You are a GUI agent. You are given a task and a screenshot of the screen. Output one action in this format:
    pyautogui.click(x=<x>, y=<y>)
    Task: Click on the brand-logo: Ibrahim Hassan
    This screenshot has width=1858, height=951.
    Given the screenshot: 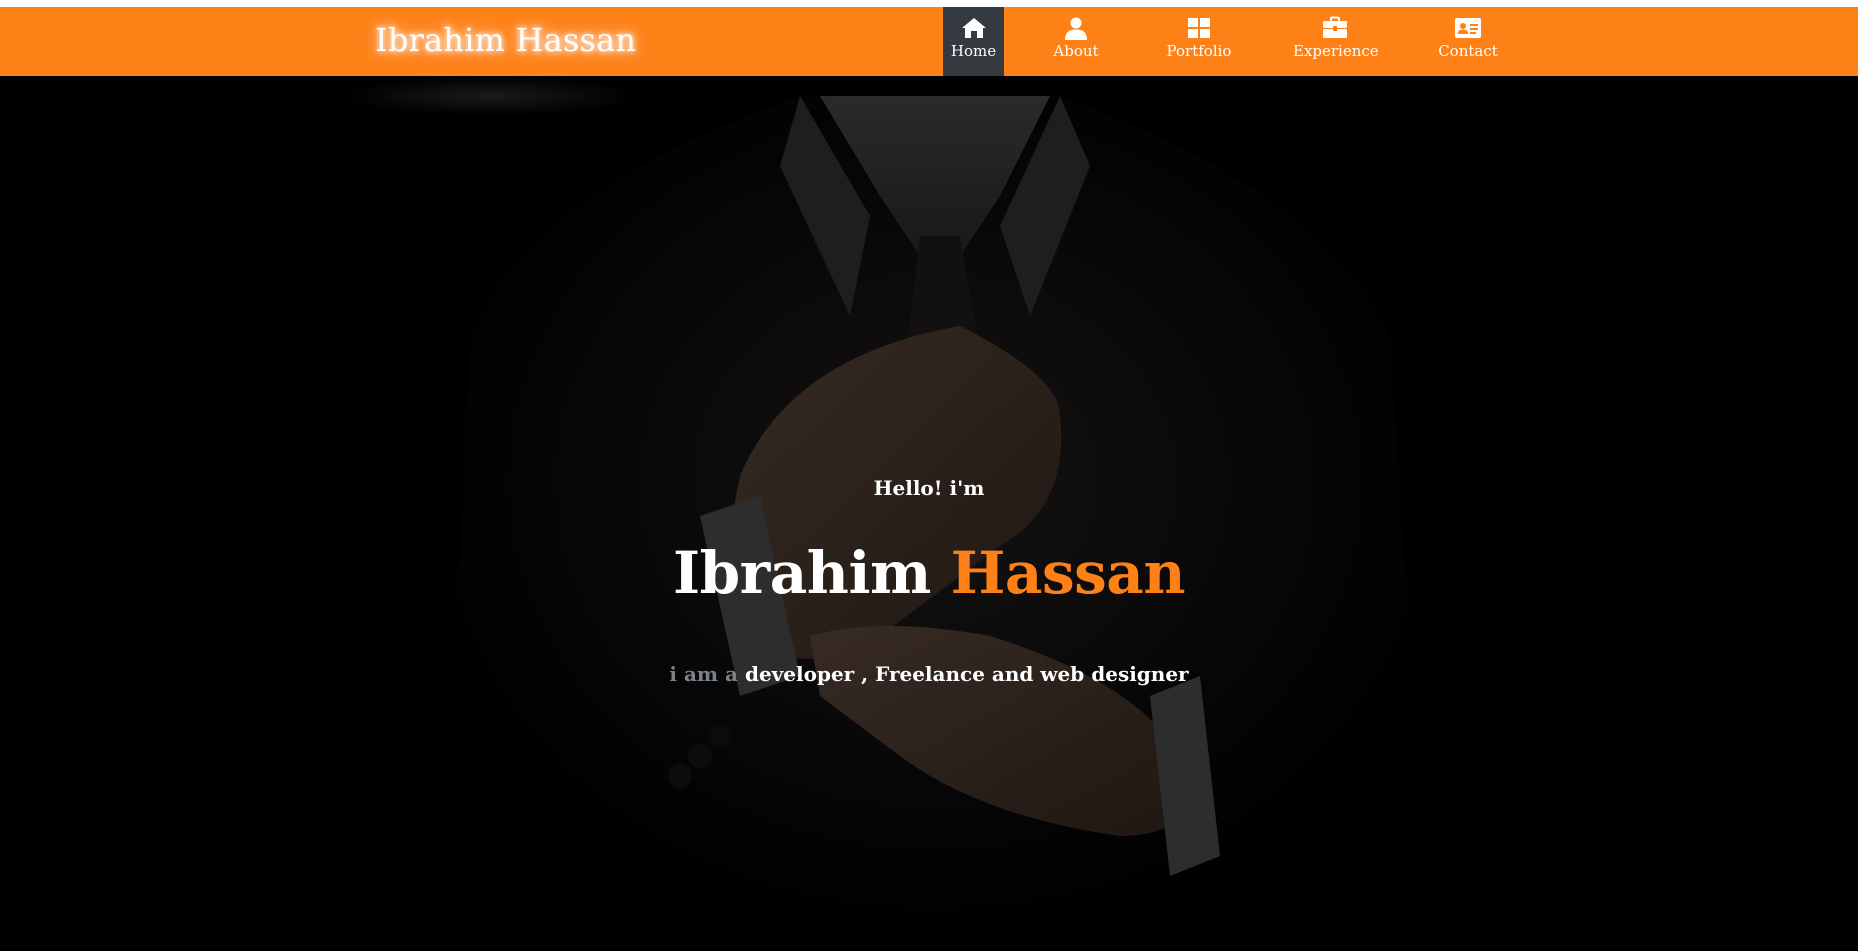 What is the action you would take?
    pyautogui.click(x=505, y=40)
    